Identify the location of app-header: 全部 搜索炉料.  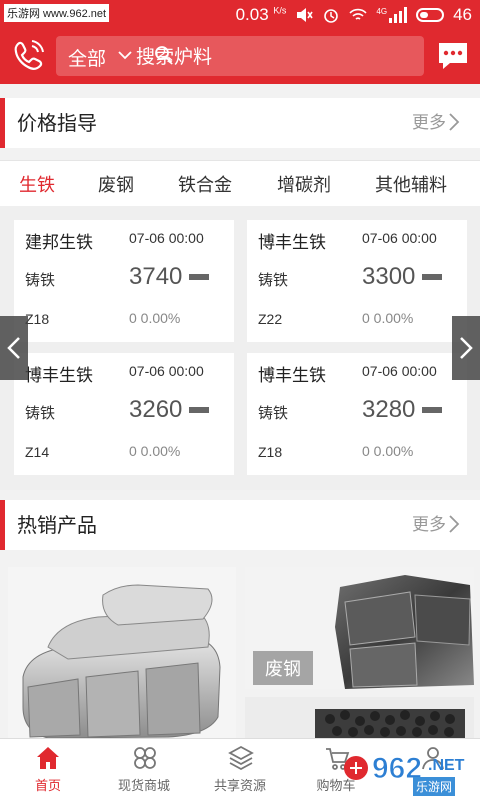
(240, 57).